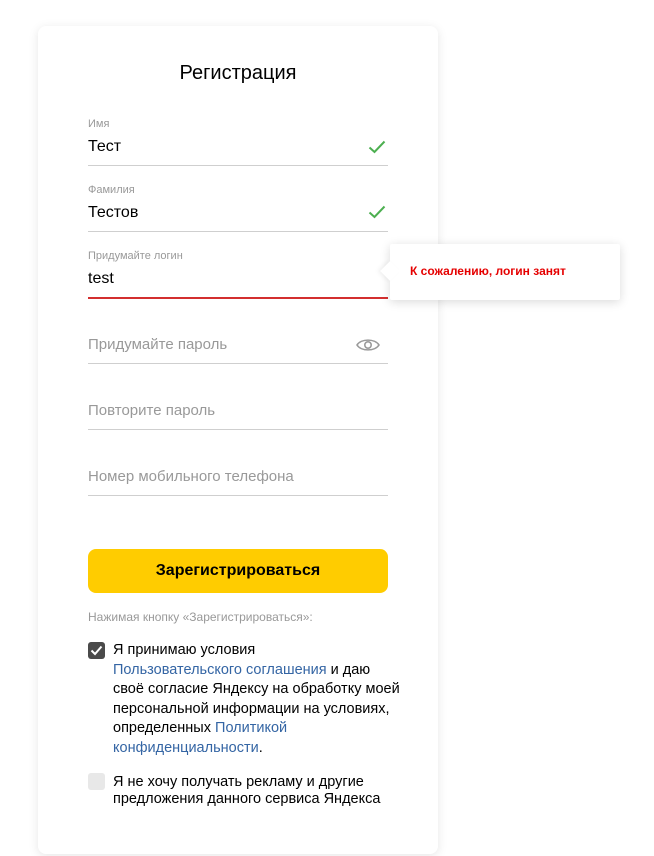  What do you see at coordinates (111, 190) in the screenshot?
I see `last-name-label: Фамилия` at bounding box center [111, 190].